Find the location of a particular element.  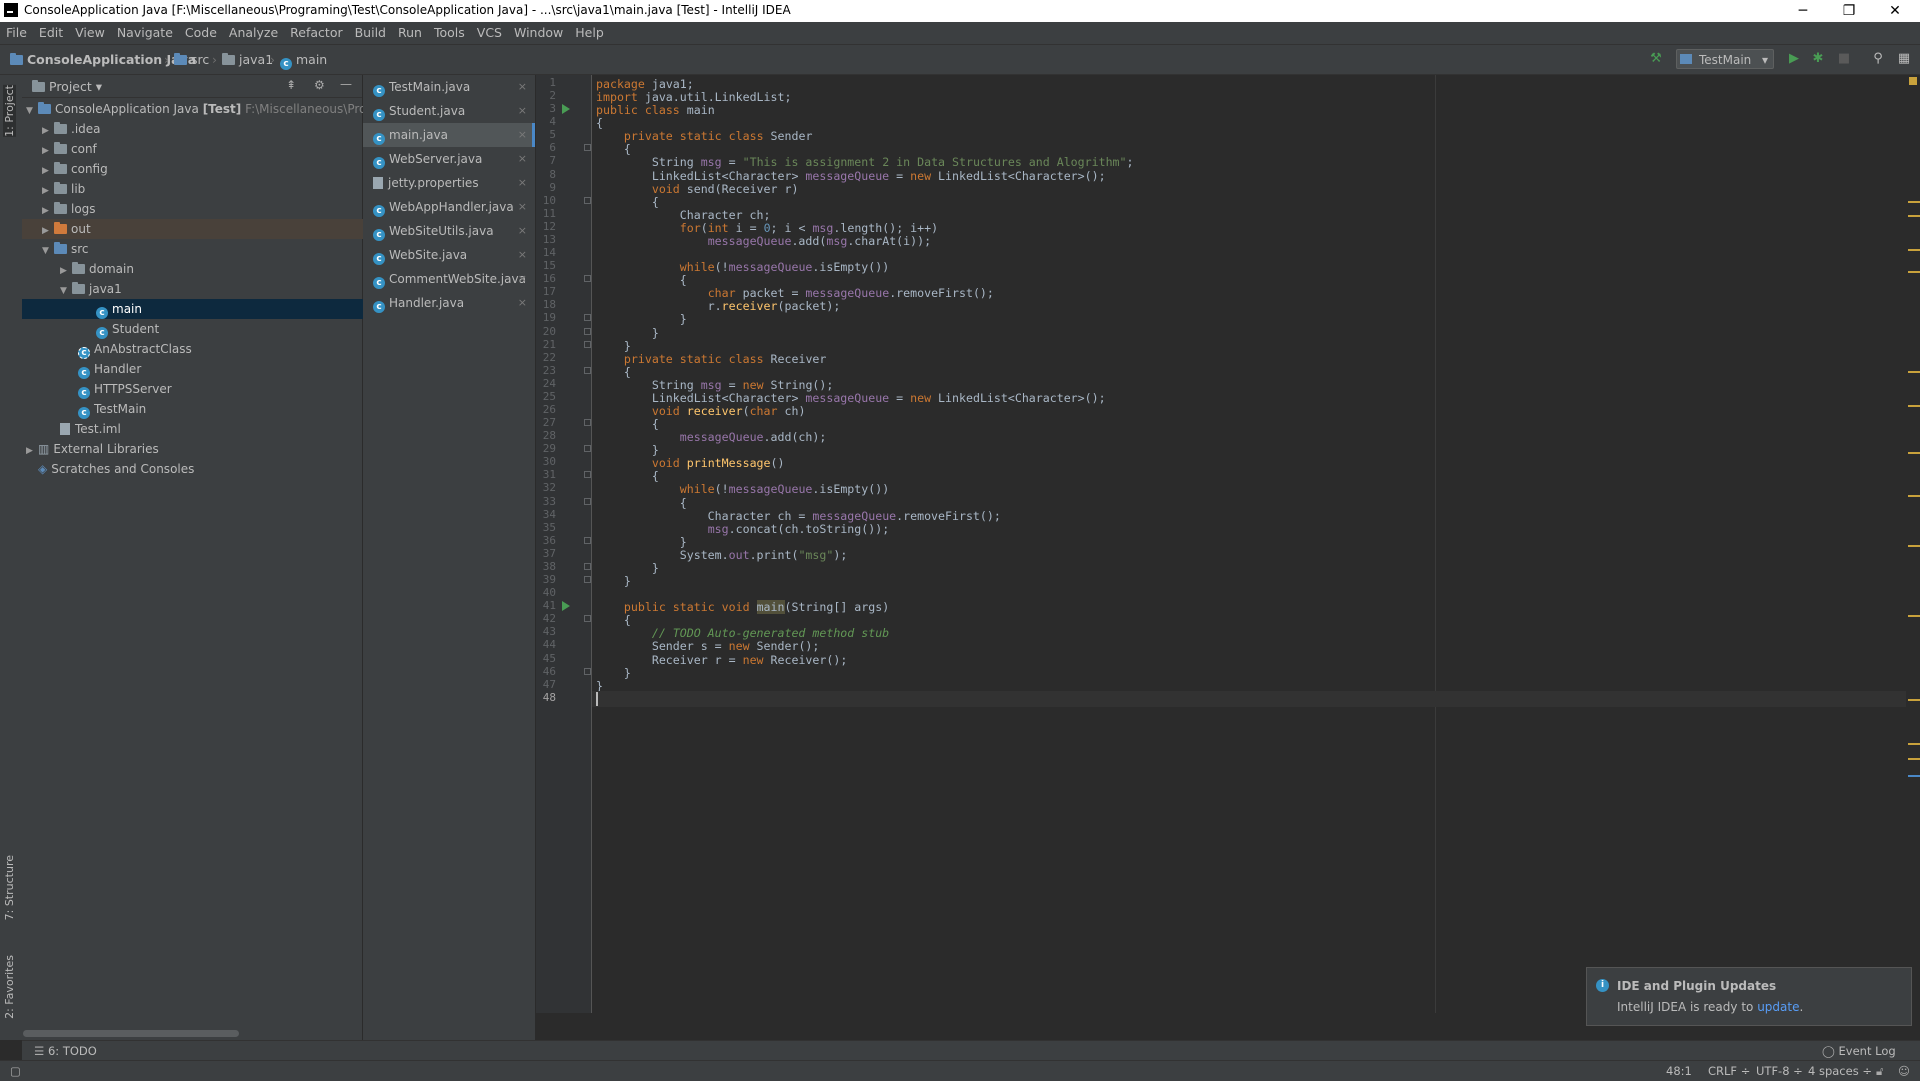

menu-build: Build is located at coordinates (370, 33).